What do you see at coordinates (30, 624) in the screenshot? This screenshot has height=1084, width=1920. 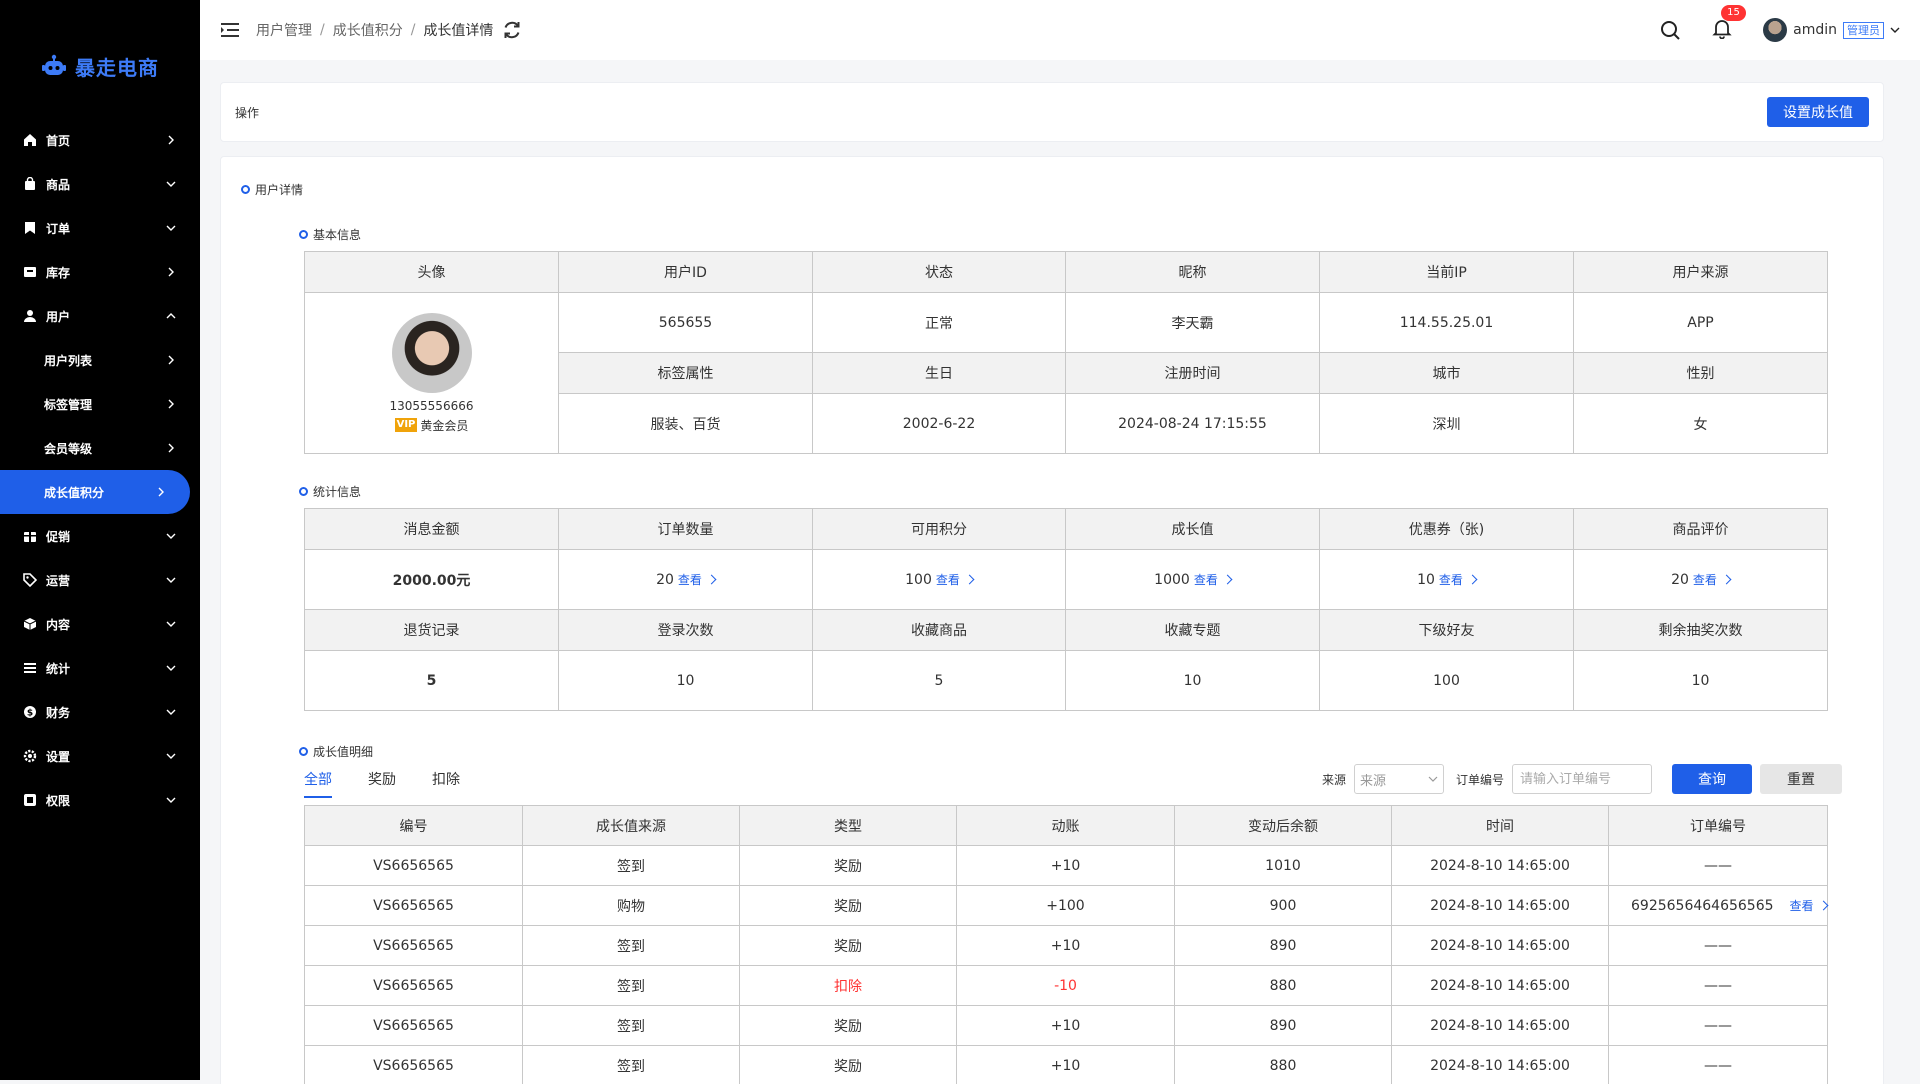 I see `cube-icon` at bounding box center [30, 624].